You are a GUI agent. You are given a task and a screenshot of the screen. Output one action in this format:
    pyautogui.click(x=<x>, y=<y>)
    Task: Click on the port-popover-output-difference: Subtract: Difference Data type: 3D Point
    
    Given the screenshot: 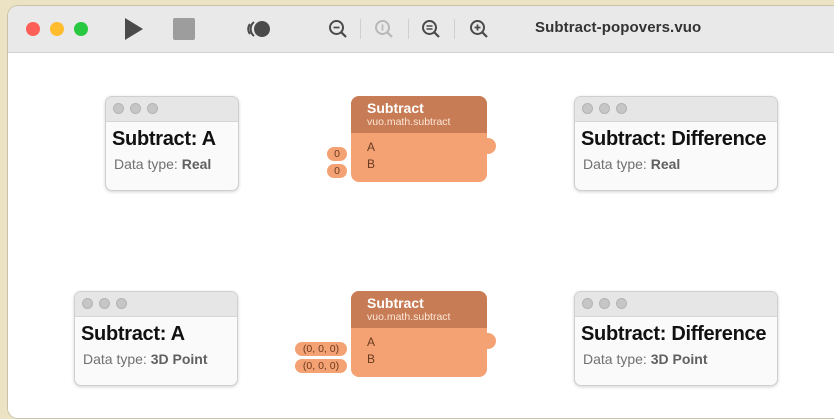 What is the action you would take?
    pyautogui.click(x=676, y=338)
    